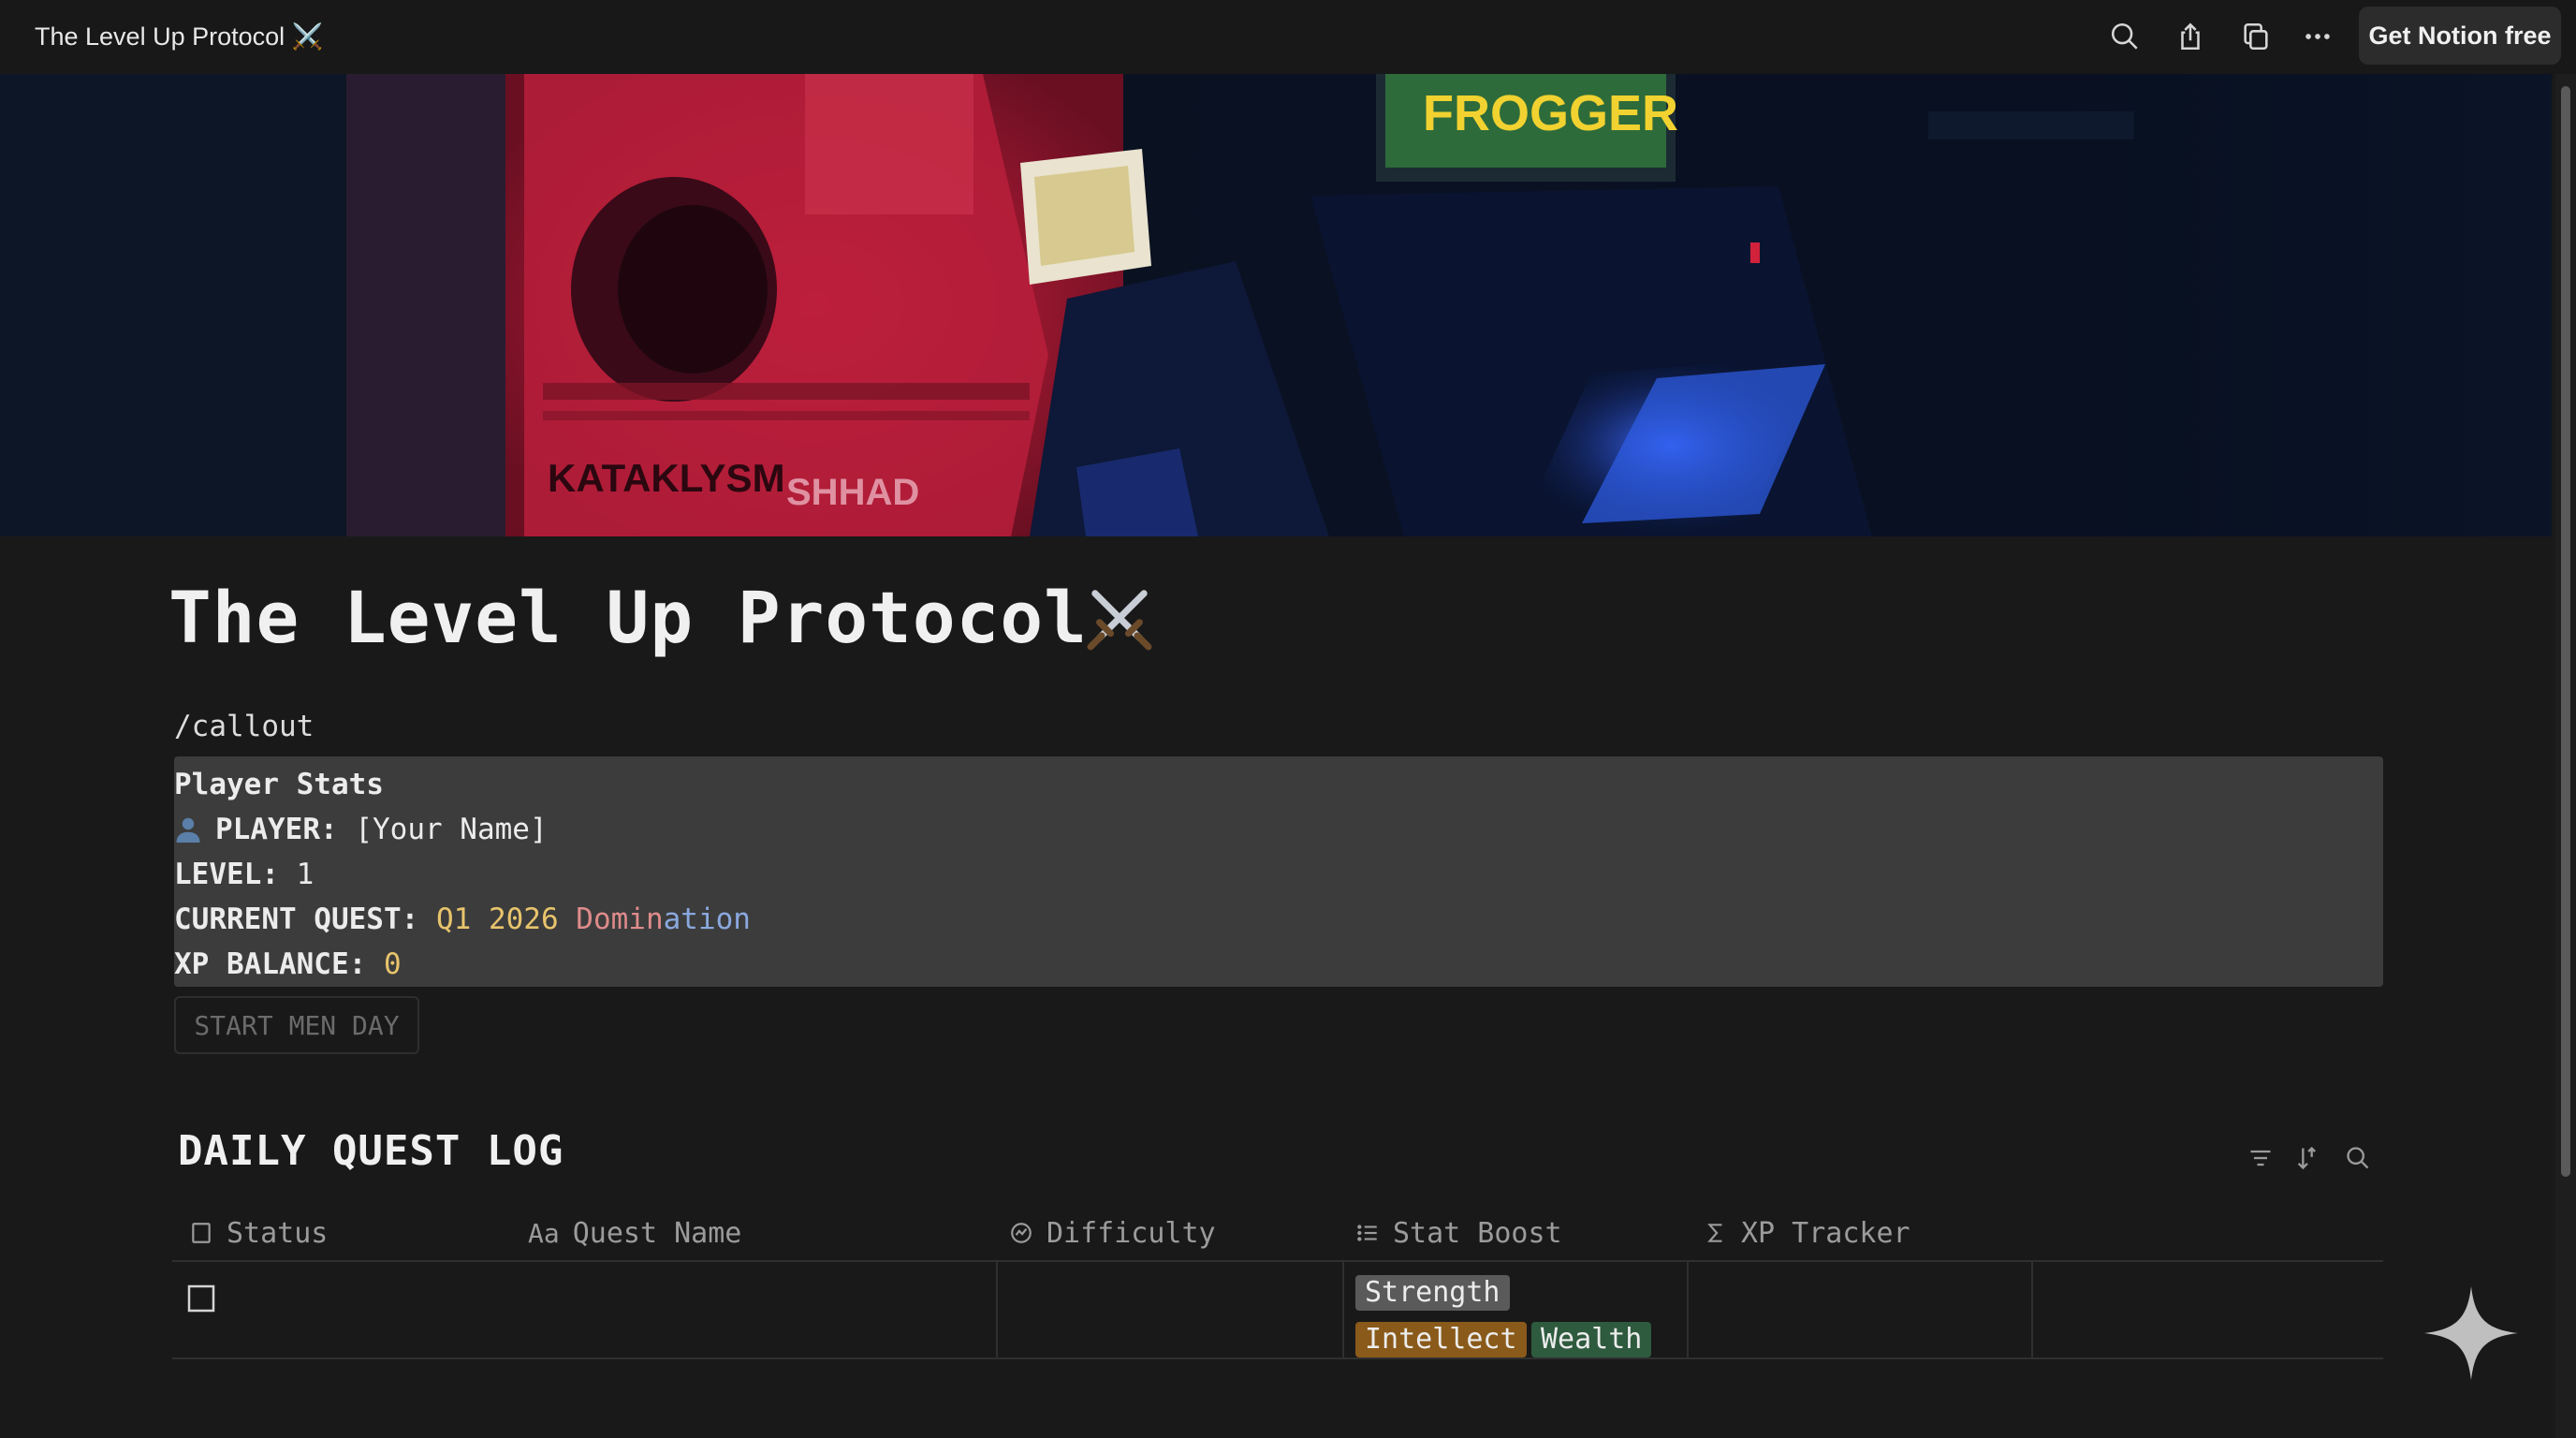 This screenshot has height=1438, width=2576. What do you see at coordinates (1825, 1233) in the screenshot?
I see `column-label-xp-tracker: XP Tracker` at bounding box center [1825, 1233].